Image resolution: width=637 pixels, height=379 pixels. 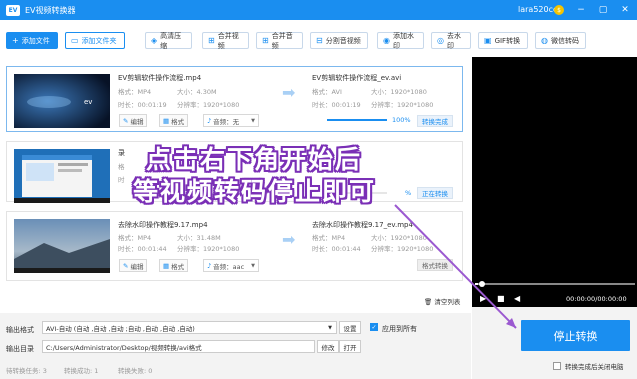 I want to click on annotation-line-1: 点击右下角开始后, so click(x=254, y=159).